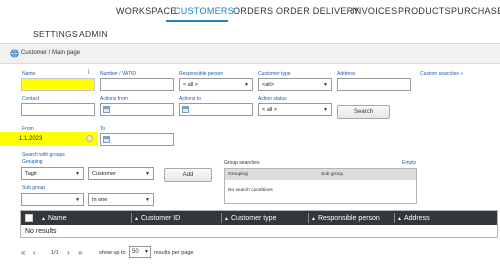  Describe the element at coordinates (41, 231) in the screenshot. I see `no-results-text: No results` at that location.